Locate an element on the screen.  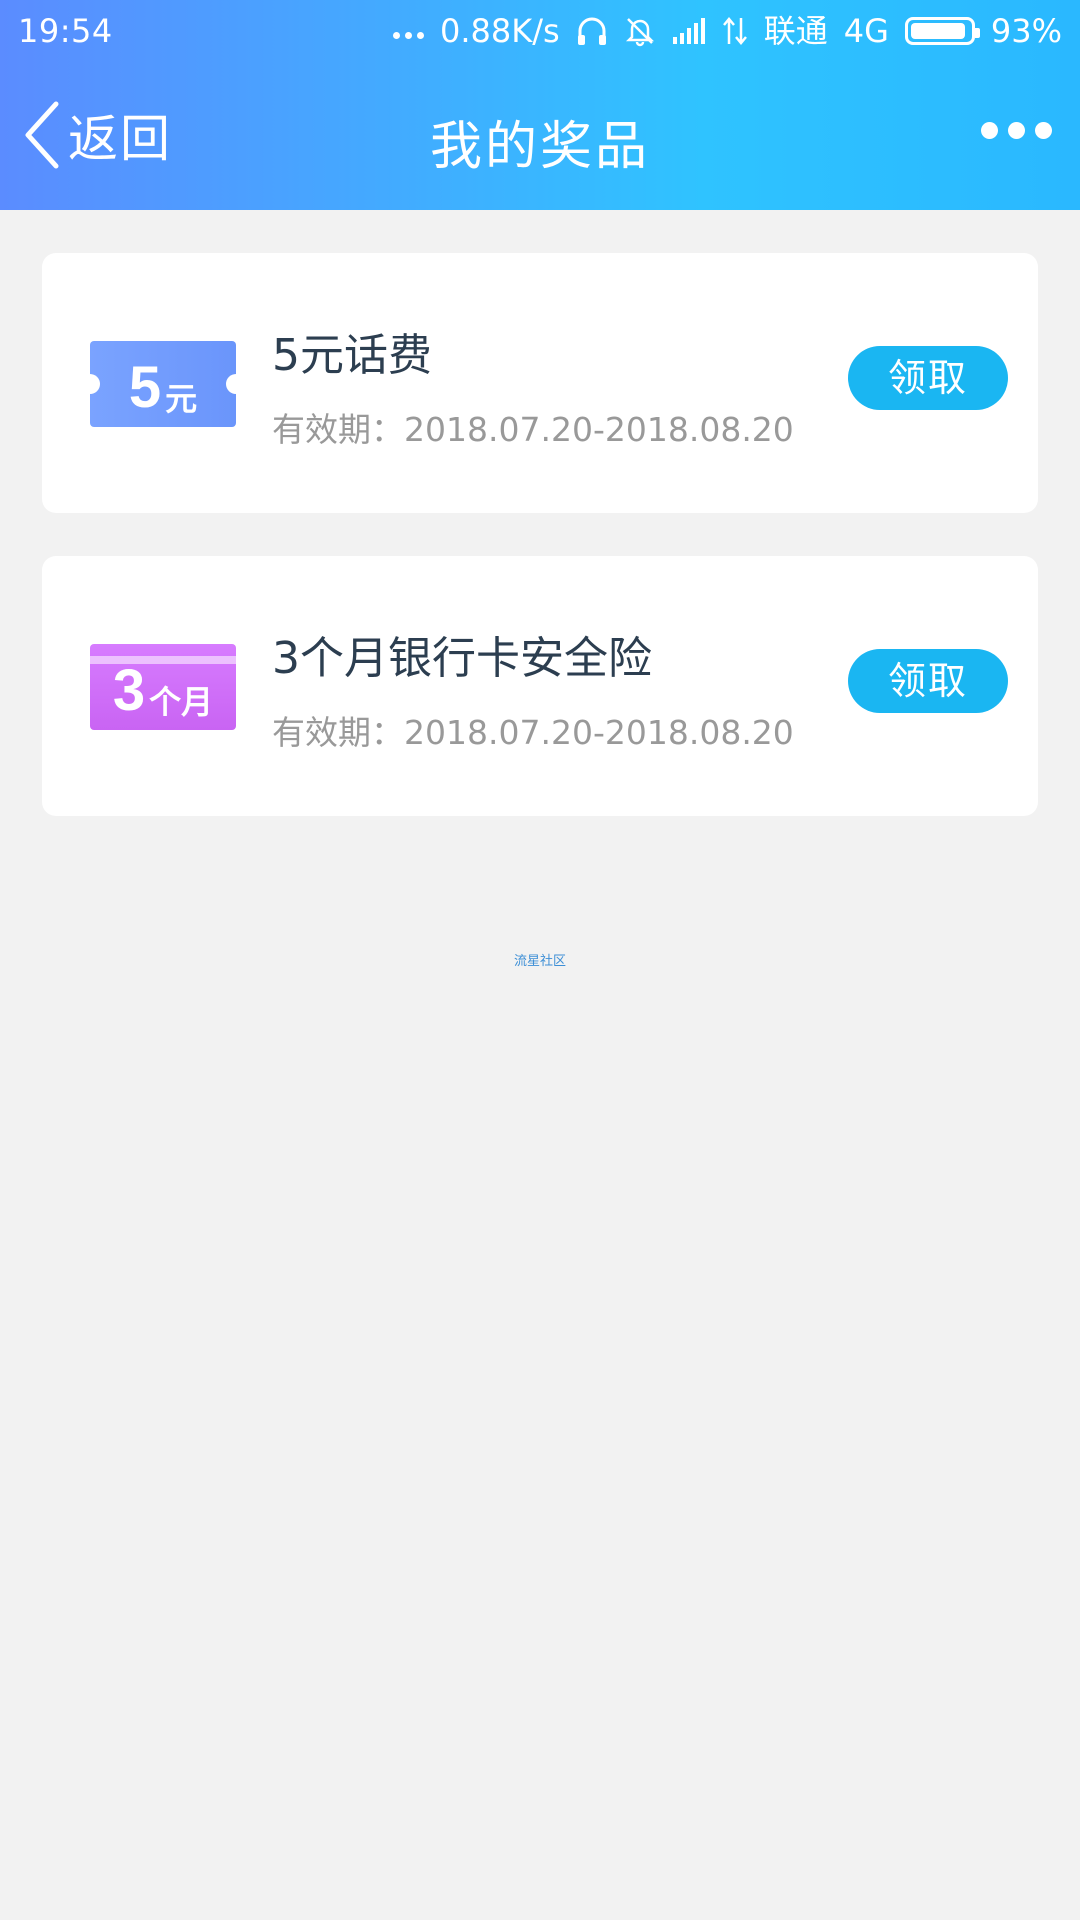
battery-icon is located at coordinates (942, 31).